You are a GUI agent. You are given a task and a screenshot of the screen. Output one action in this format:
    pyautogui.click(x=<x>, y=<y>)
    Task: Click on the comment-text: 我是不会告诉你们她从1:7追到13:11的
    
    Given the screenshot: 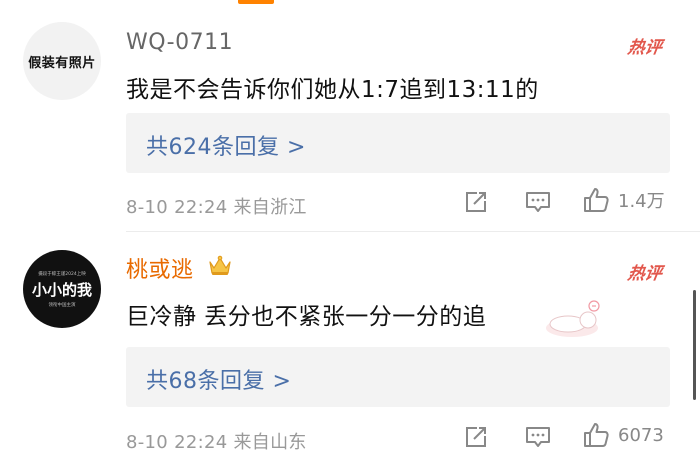 What is the action you would take?
    pyautogui.click(x=332, y=90)
    